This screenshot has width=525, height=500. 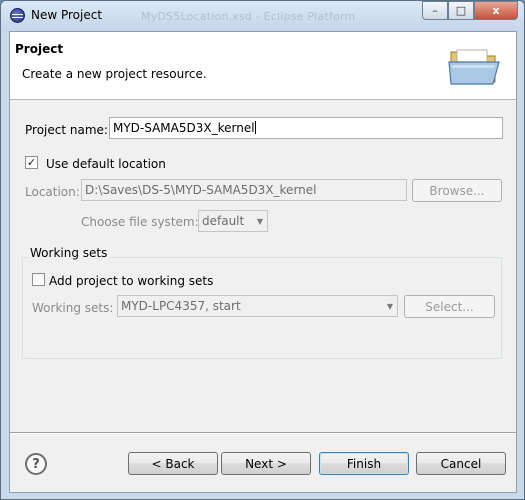 I want to click on close-icon: x, so click(x=496, y=10).